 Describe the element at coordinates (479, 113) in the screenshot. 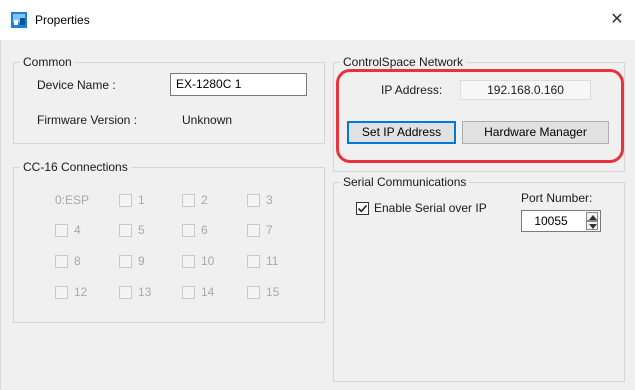

I see `controlspace-network-group: ControlSpace Network` at that location.